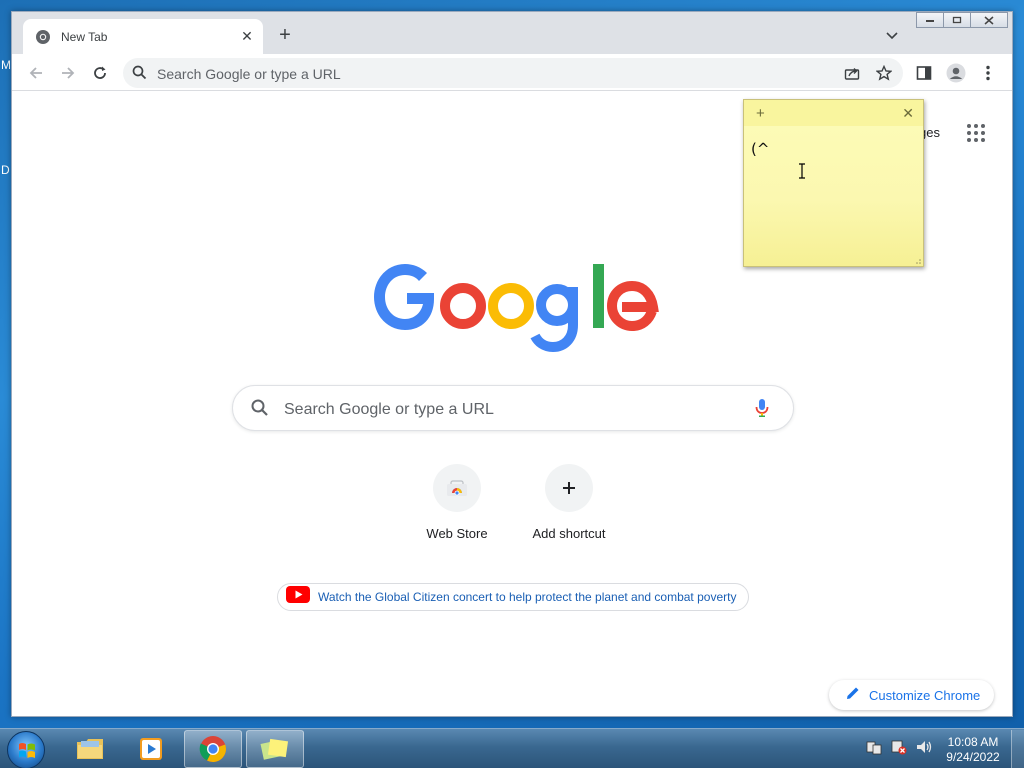 The height and width of the screenshot is (768, 1024). What do you see at coordinates (6, 65) in the screenshot?
I see `desktop-icon-label-m: M` at bounding box center [6, 65].